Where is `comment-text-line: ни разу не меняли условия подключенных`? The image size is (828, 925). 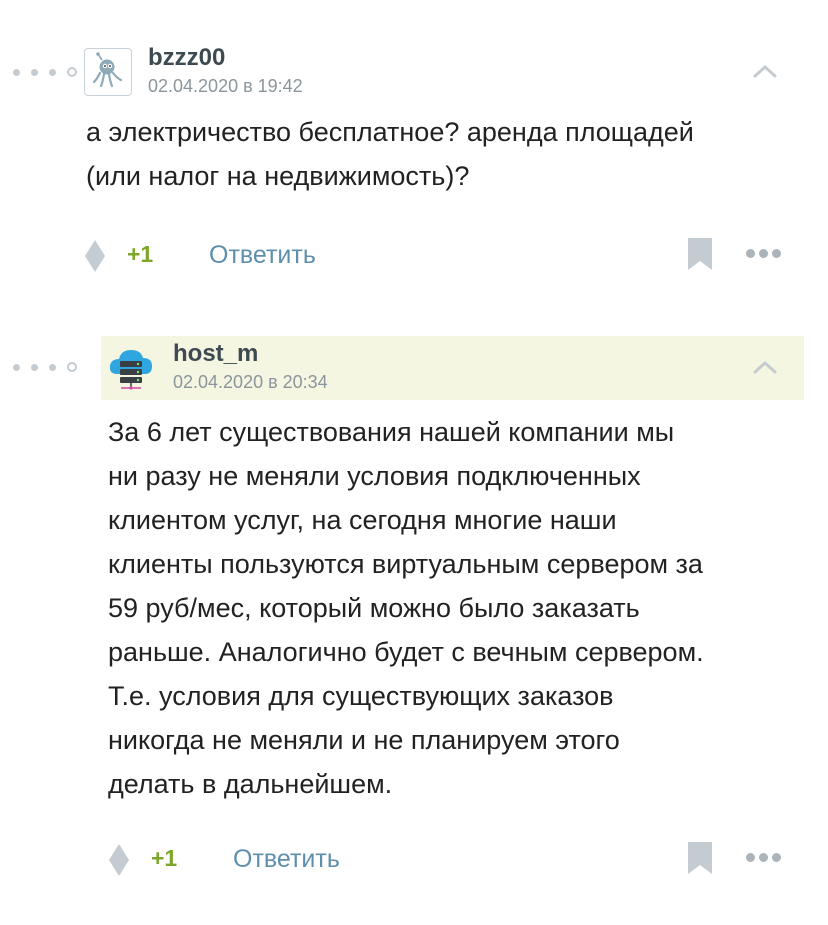 comment-text-line: ни разу не меняли условия подключенных is located at coordinates (374, 476).